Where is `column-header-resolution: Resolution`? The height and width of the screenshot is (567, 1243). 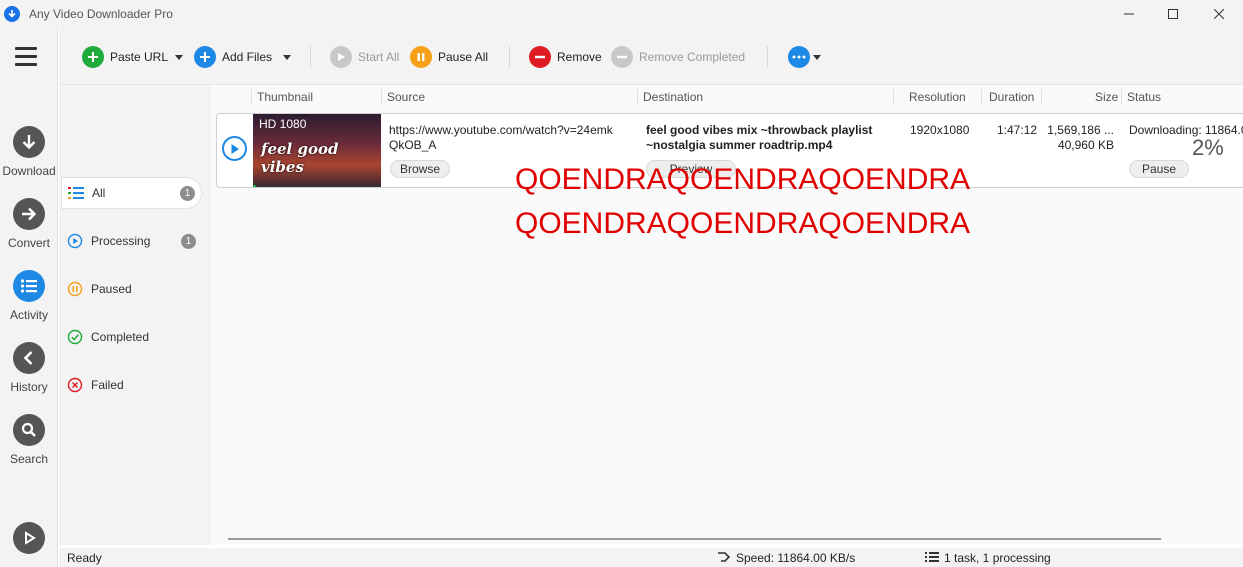
column-header-resolution: Resolution is located at coordinates (937, 96).